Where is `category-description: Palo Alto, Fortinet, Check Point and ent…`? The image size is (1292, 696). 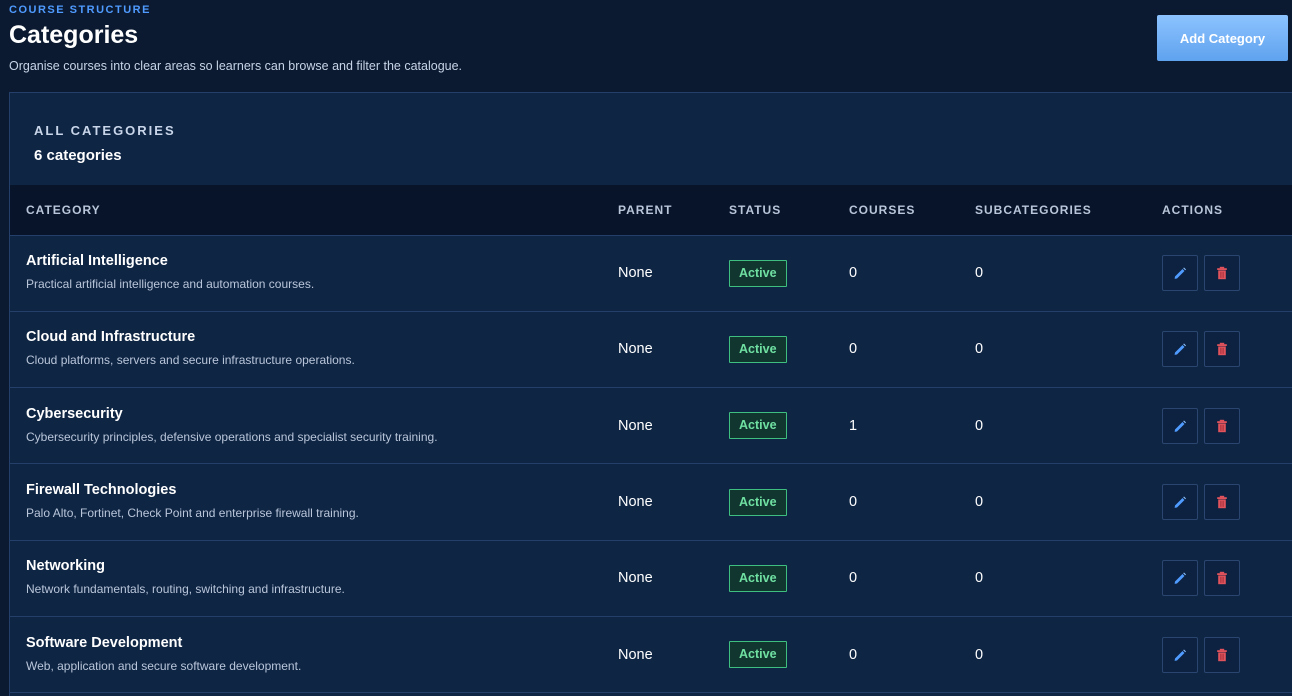
category-description: Palo Alto, Fortinet, Check Point and ent… is located at coordinates (192, 513).